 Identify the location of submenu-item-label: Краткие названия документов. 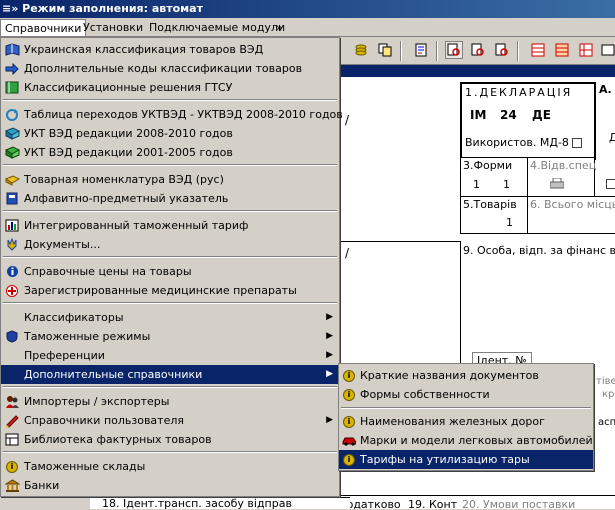
(449, 375).